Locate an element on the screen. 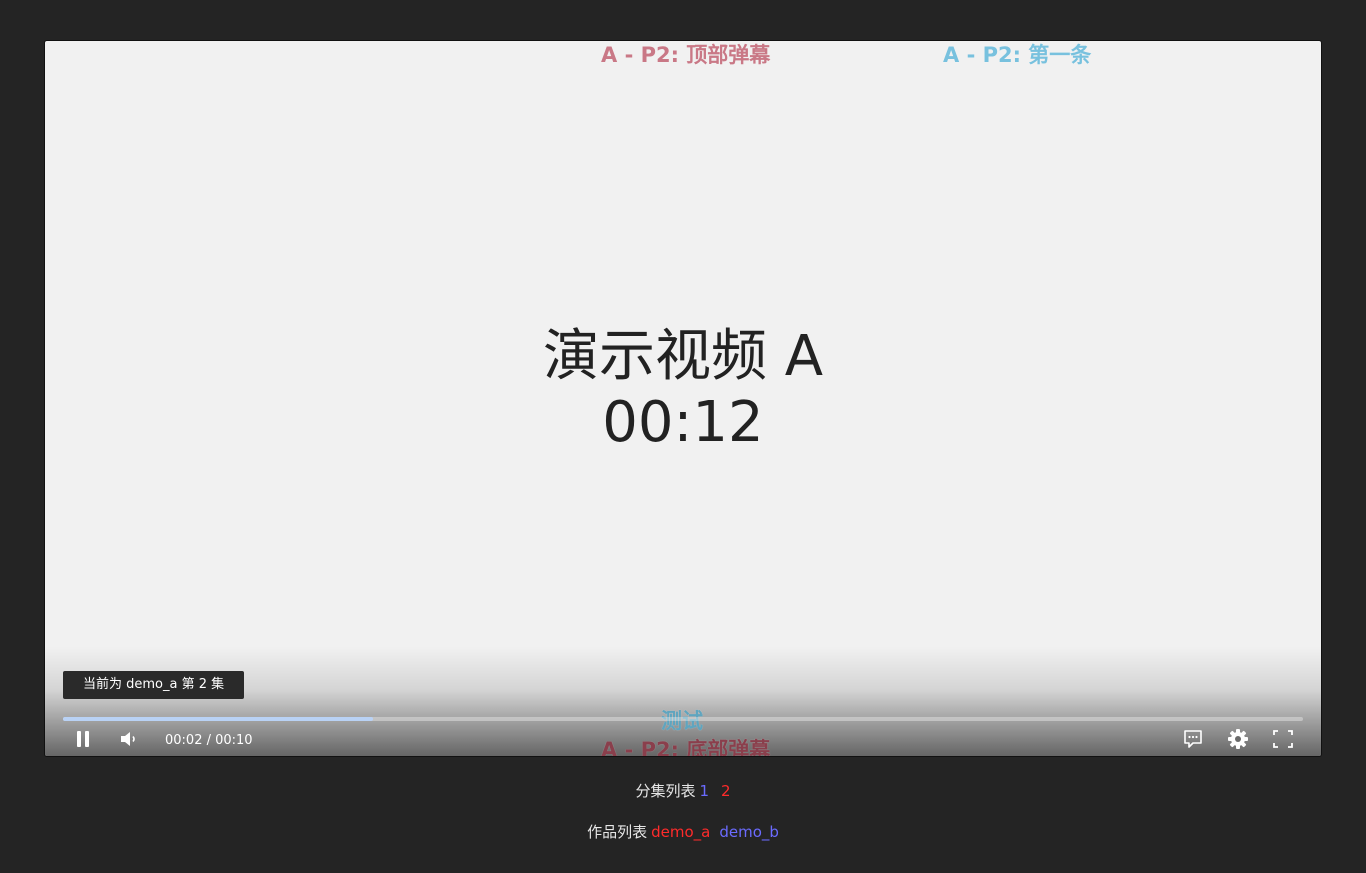  works-list: 作品列表 demo_a demo_b is located at coordinates (683, 831).